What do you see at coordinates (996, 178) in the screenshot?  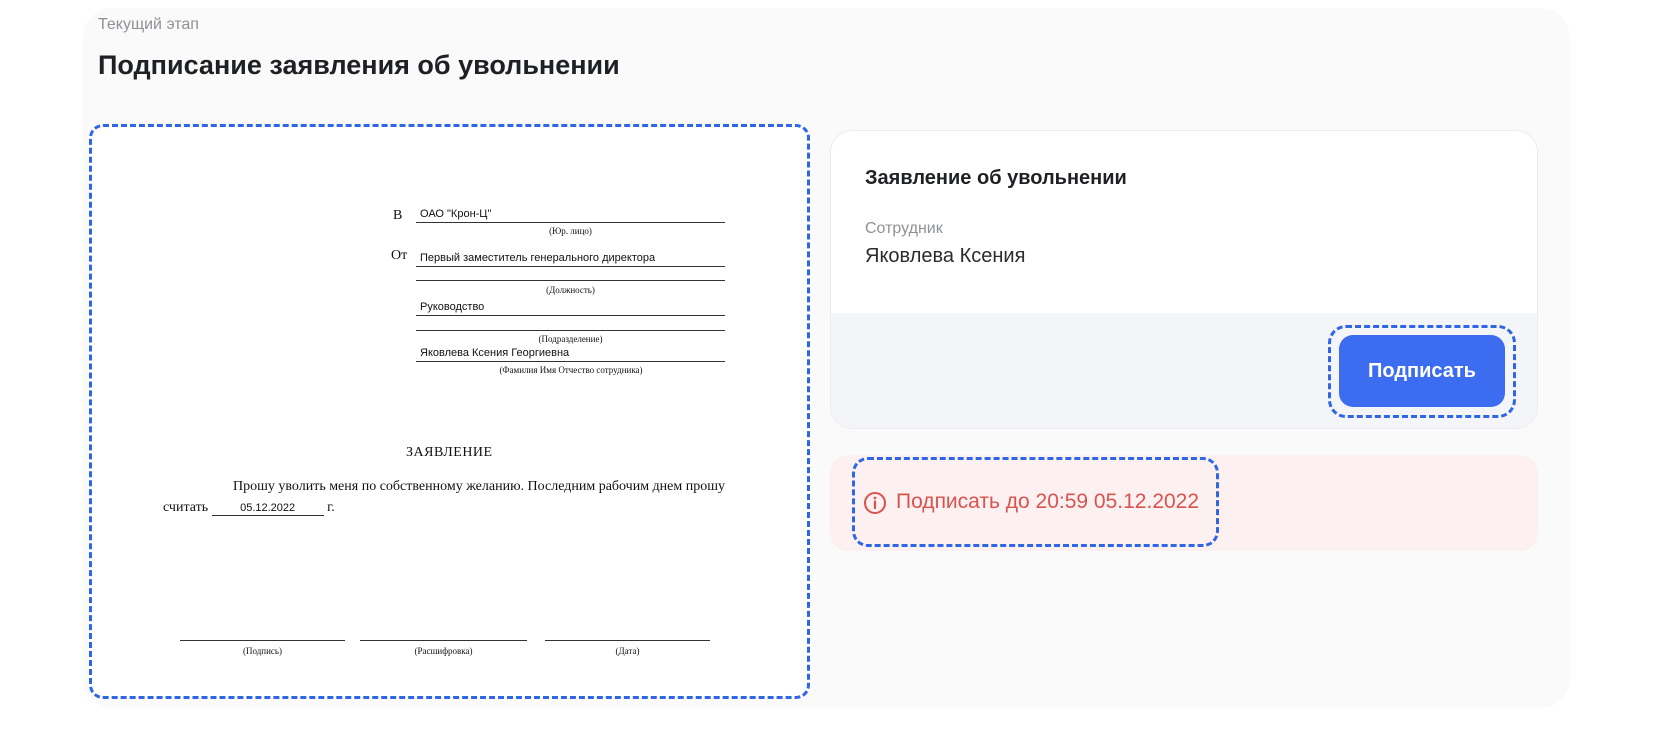 I see `card-title: Заявление об увольнении` at bounding box center [996, 178].